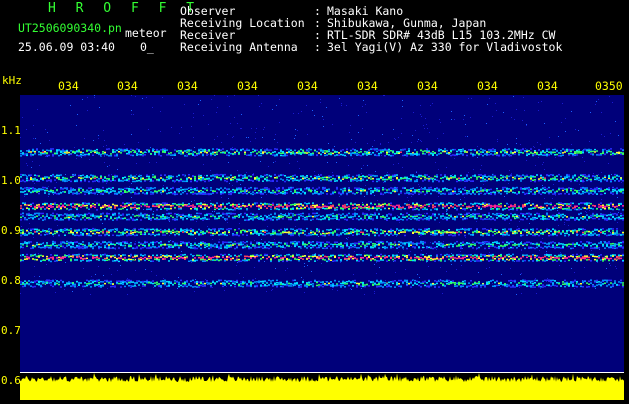 The width and height of the screenshot is (629, 404). What do you see at coordinates (11, 130) in the screenshot?
I see `y-tick-label: 1.1` at bounding box center [11, 130].